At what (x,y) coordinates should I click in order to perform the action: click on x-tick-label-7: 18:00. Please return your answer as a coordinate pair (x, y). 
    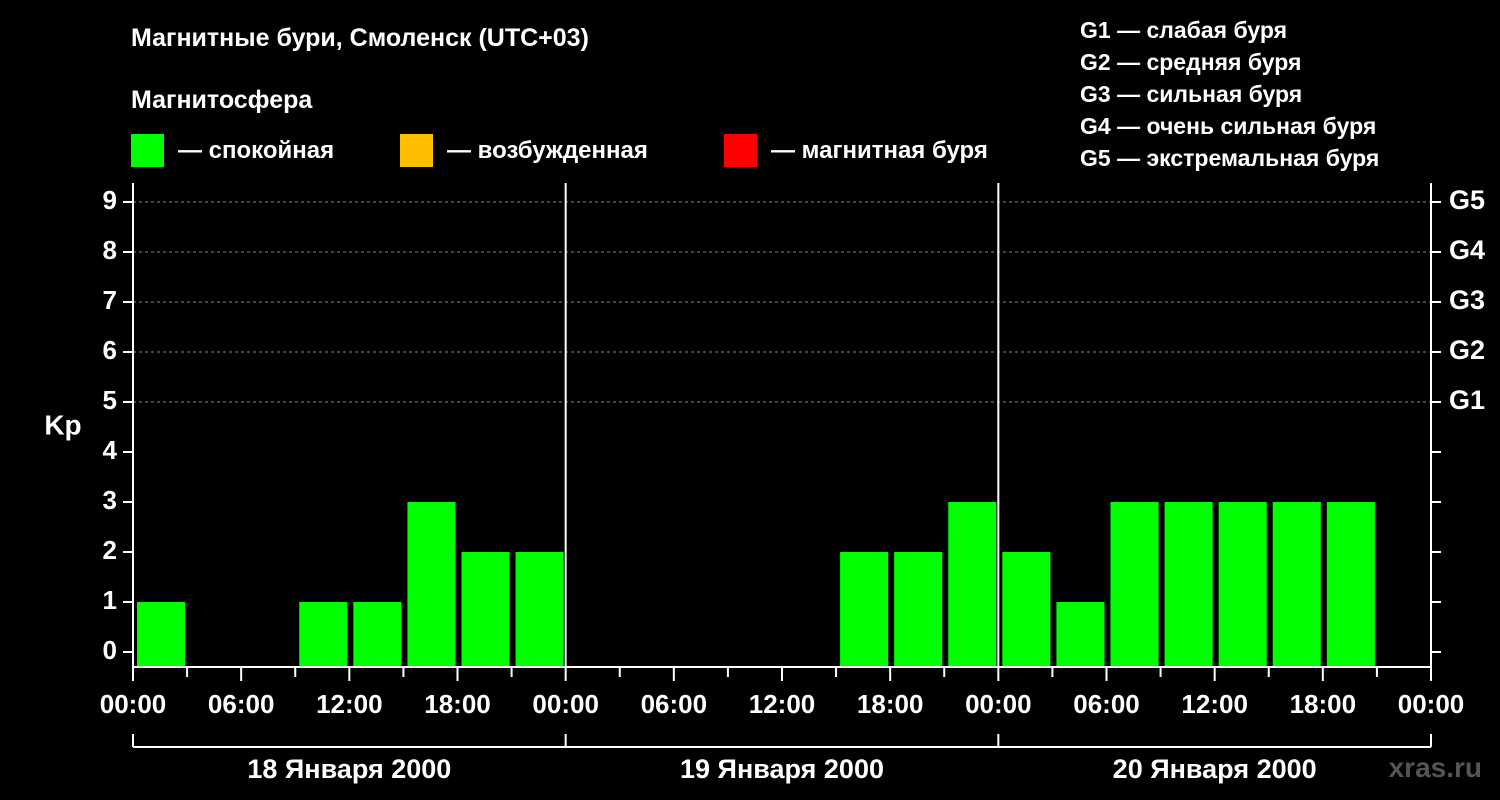
    Looking at the image, I should click on (890, 704).